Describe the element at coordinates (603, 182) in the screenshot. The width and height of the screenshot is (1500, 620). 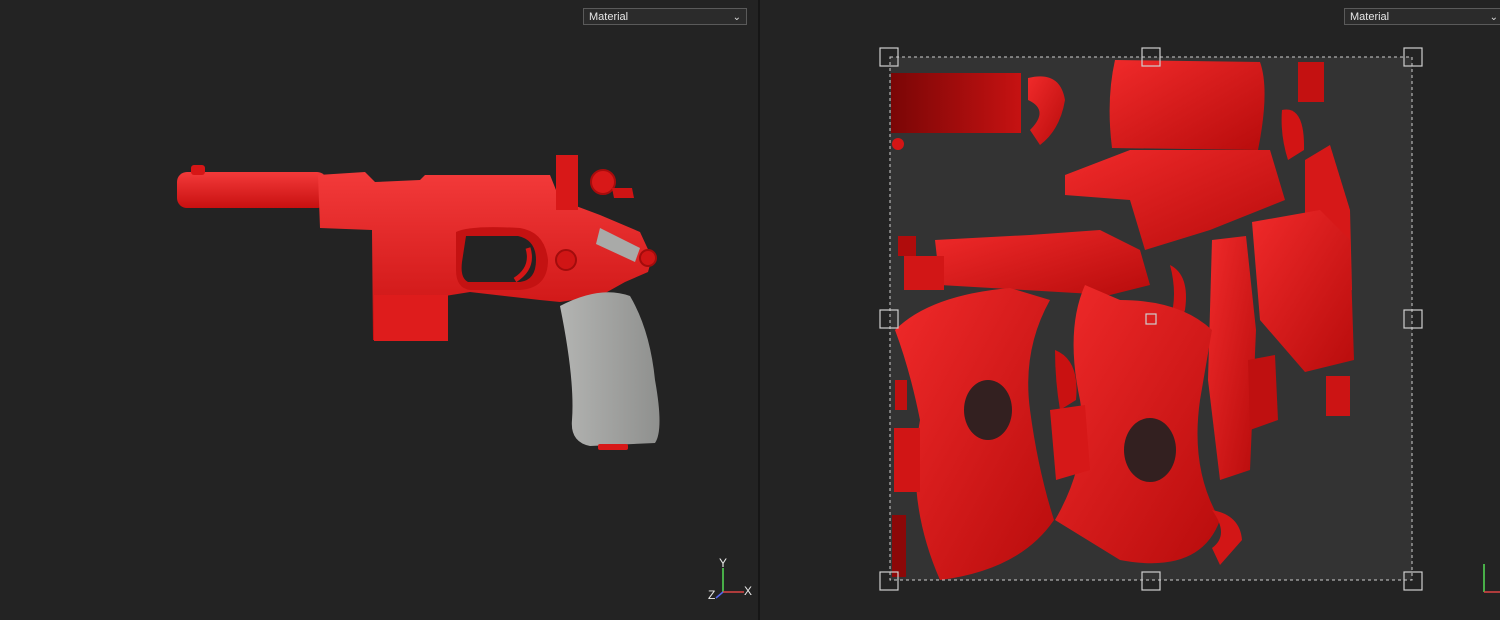
I see `hammer` at that location.